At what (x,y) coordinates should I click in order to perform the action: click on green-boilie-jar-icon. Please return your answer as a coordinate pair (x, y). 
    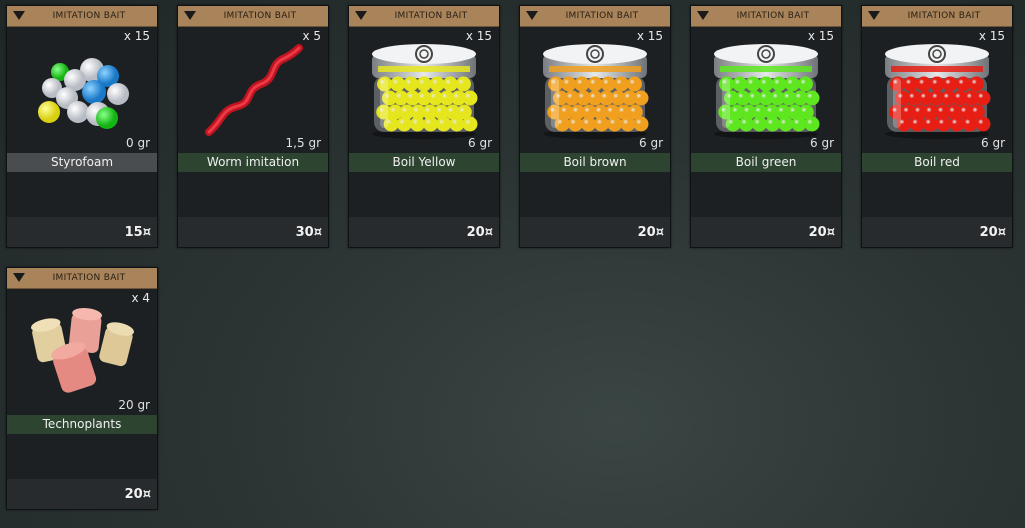
    Looking at the image, I should click on (767, 91).